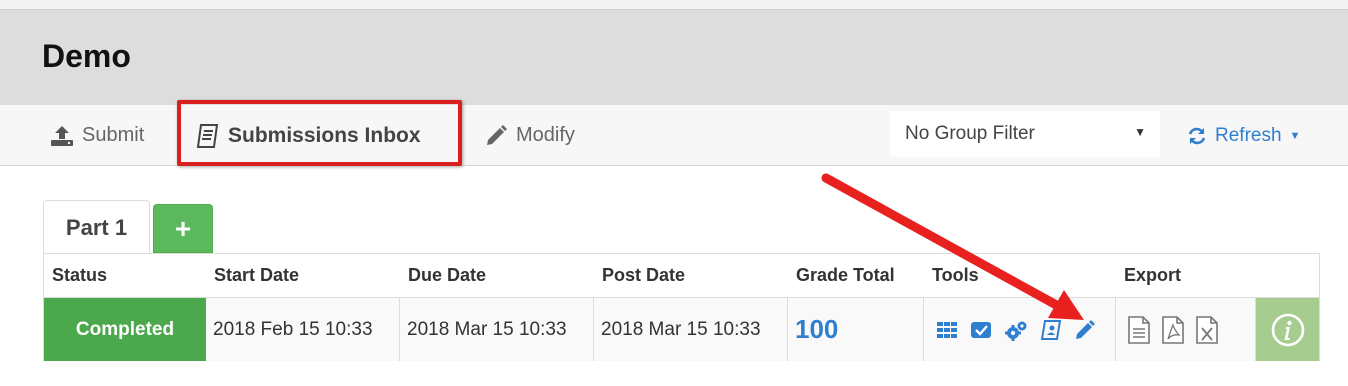 The height and width of the screenshot is (386, 1348). Describe the element at coordinates (845, 275) in the screenshot. I see `header-grade-total: Grade Total` at that location.